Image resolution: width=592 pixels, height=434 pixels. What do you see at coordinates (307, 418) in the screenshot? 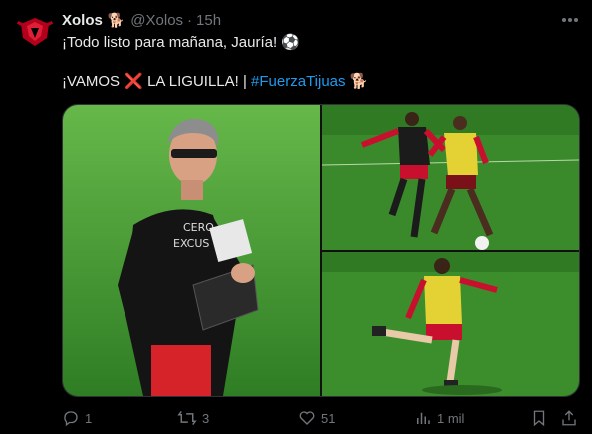
I see `heart-icon` at bounding box center [307, 418].